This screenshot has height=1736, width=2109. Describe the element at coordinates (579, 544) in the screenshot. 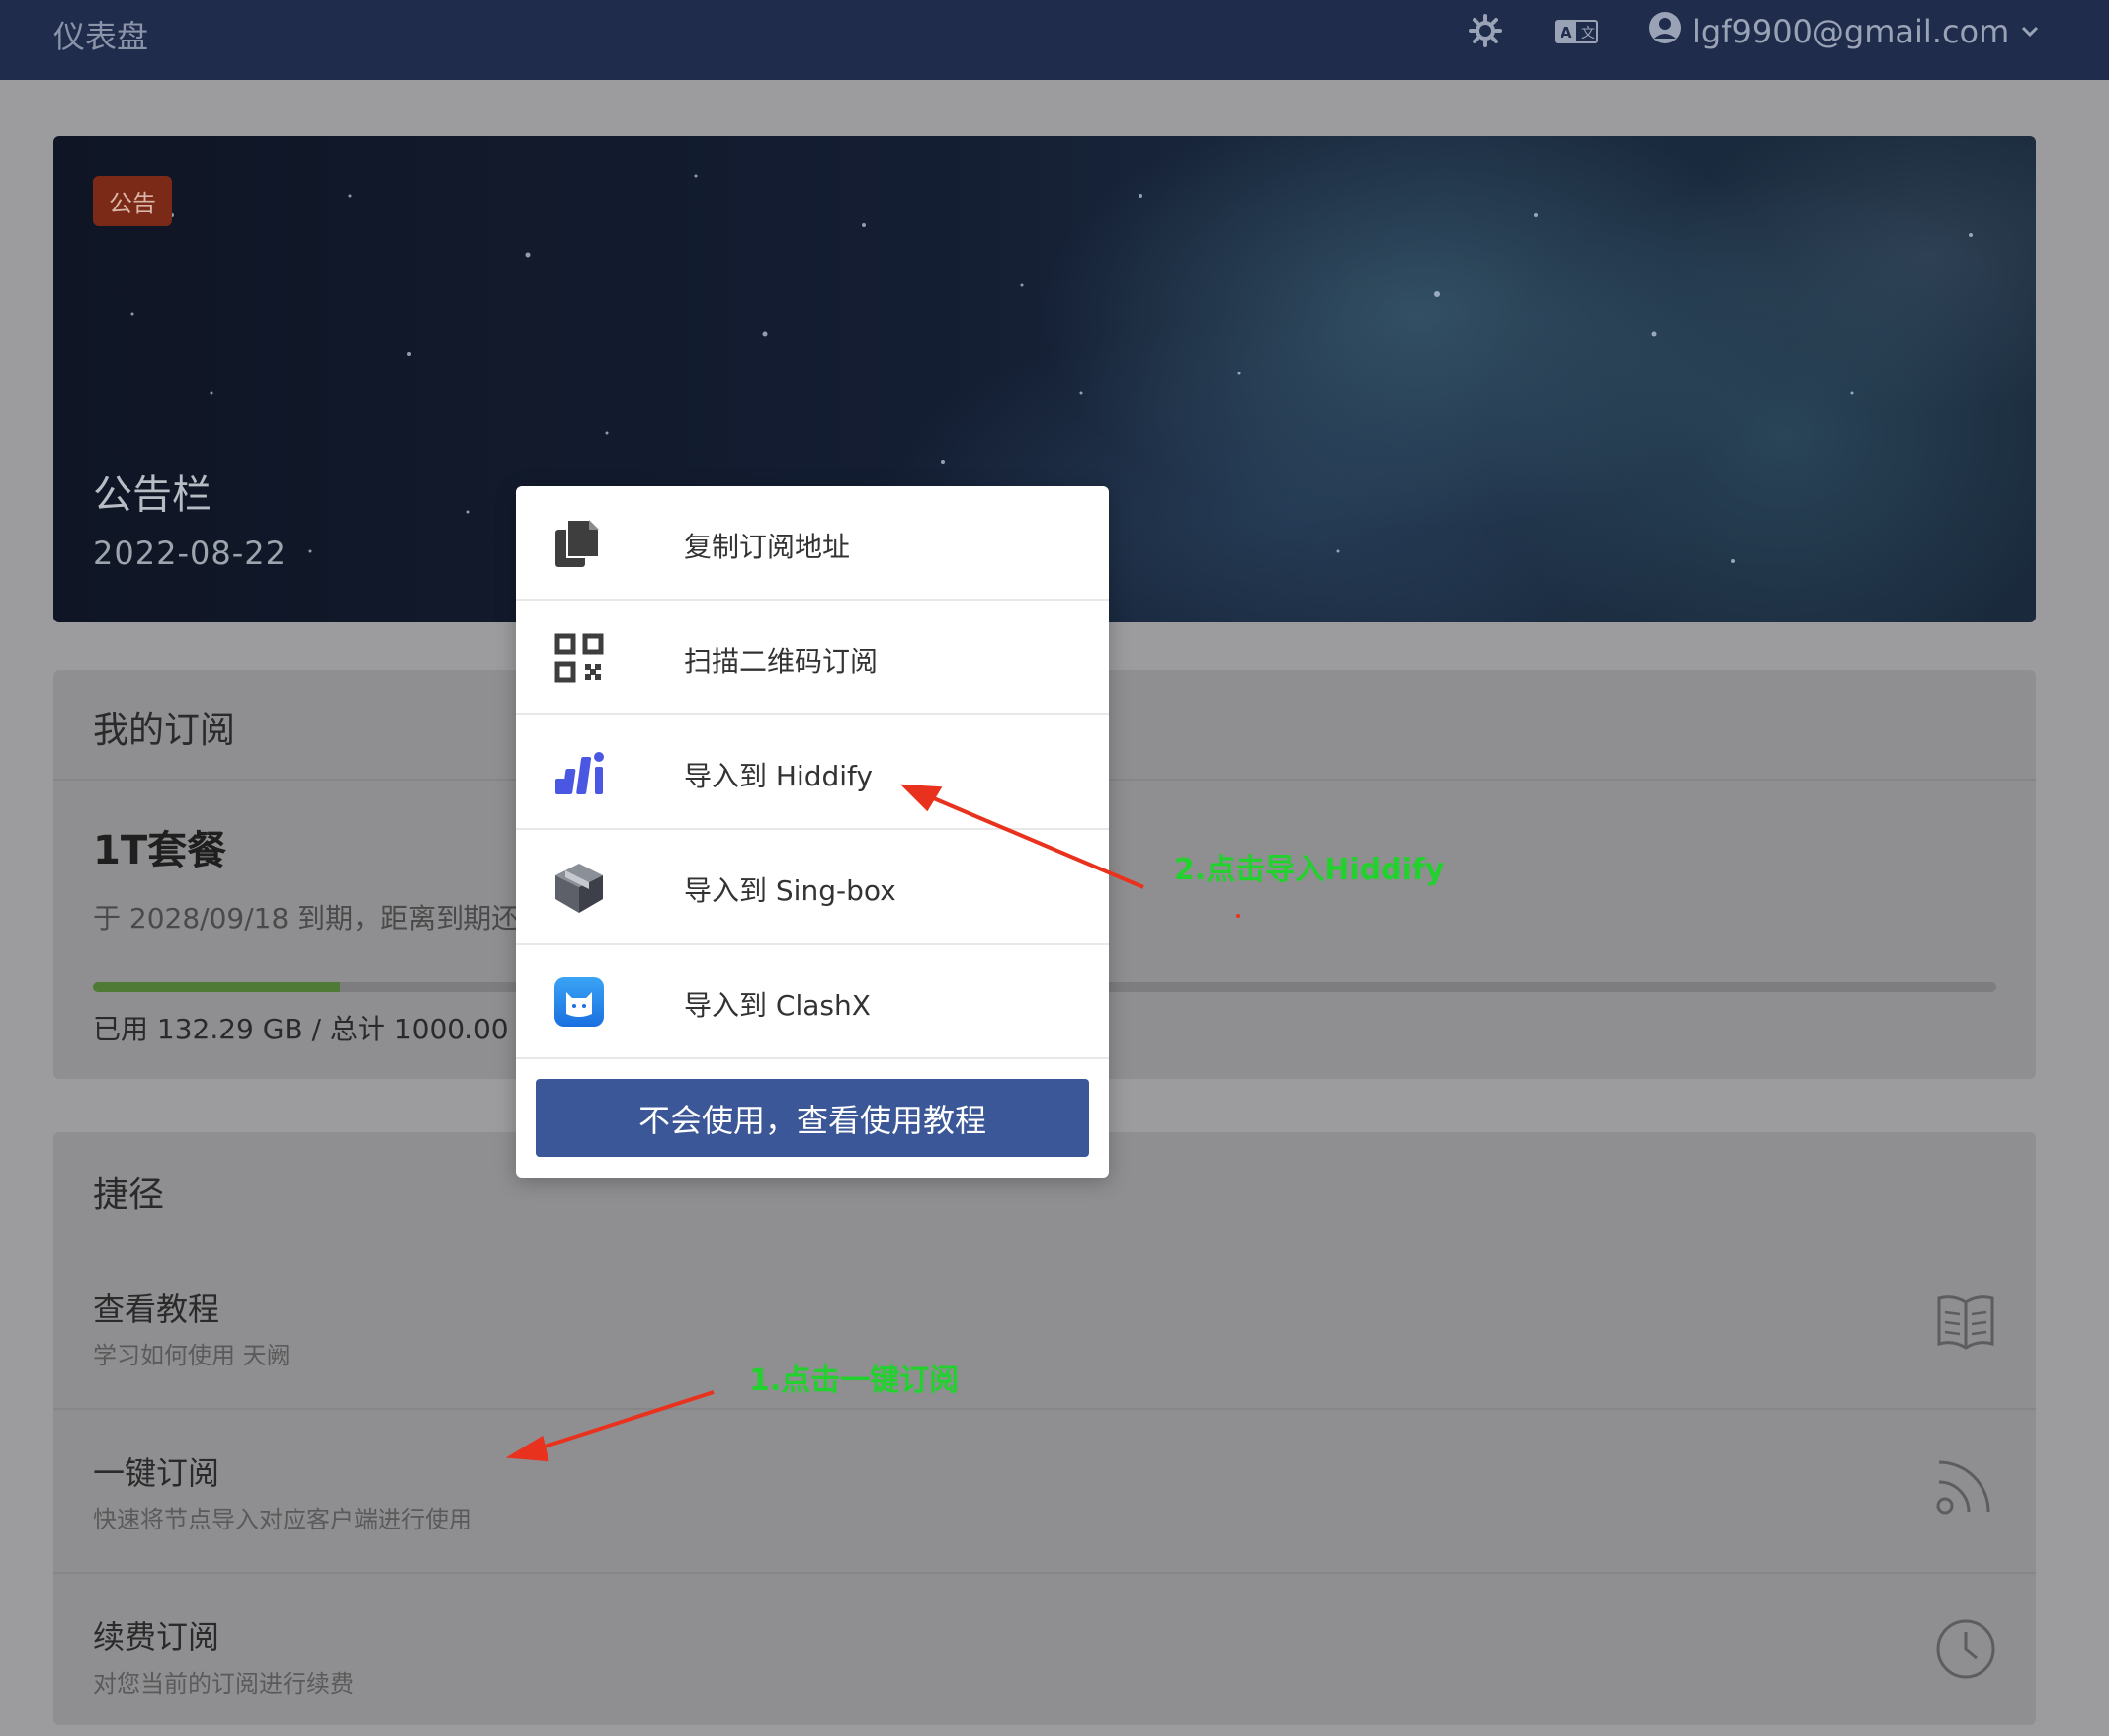

I see `copy-icon` at that location.